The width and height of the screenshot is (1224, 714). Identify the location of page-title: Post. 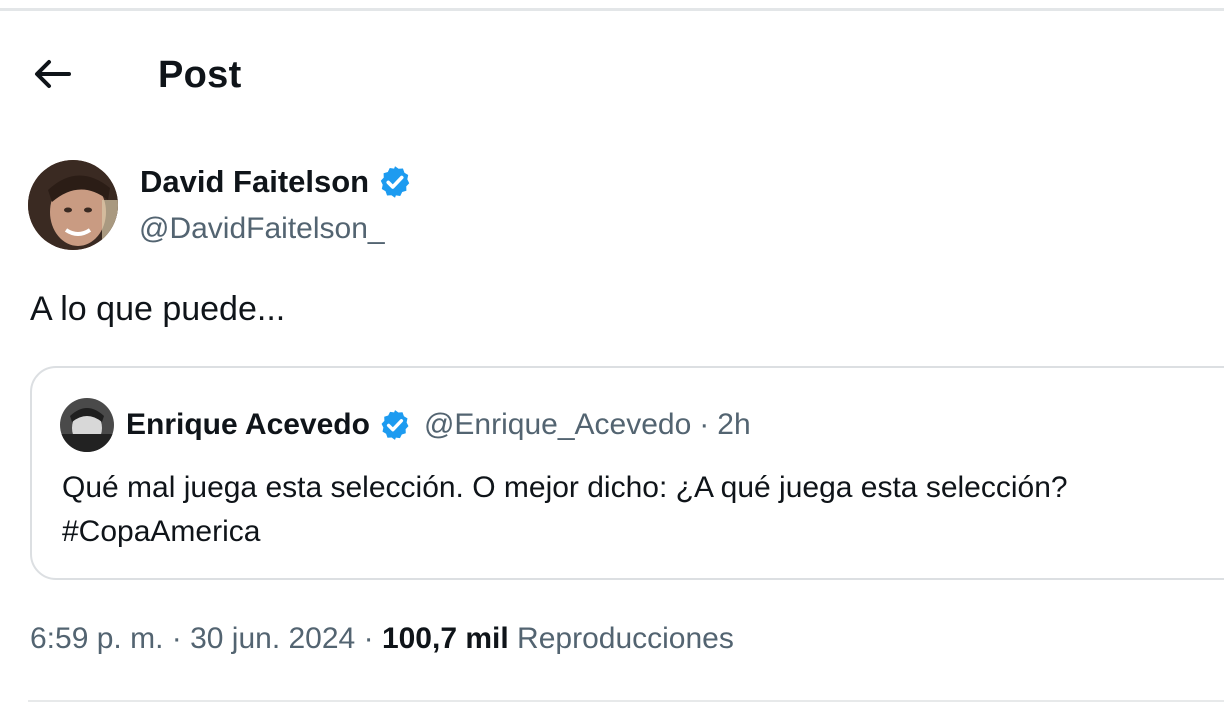
(200, 75).